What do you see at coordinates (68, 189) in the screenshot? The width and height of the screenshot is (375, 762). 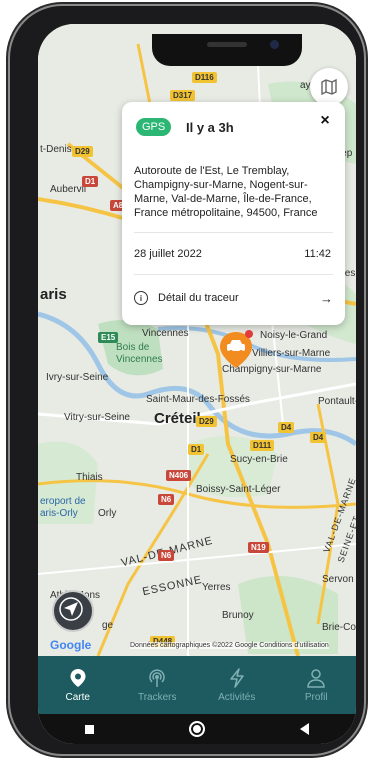 I see `map-label-aubervilliers: Aubervil` at bounding box center [68, 189].